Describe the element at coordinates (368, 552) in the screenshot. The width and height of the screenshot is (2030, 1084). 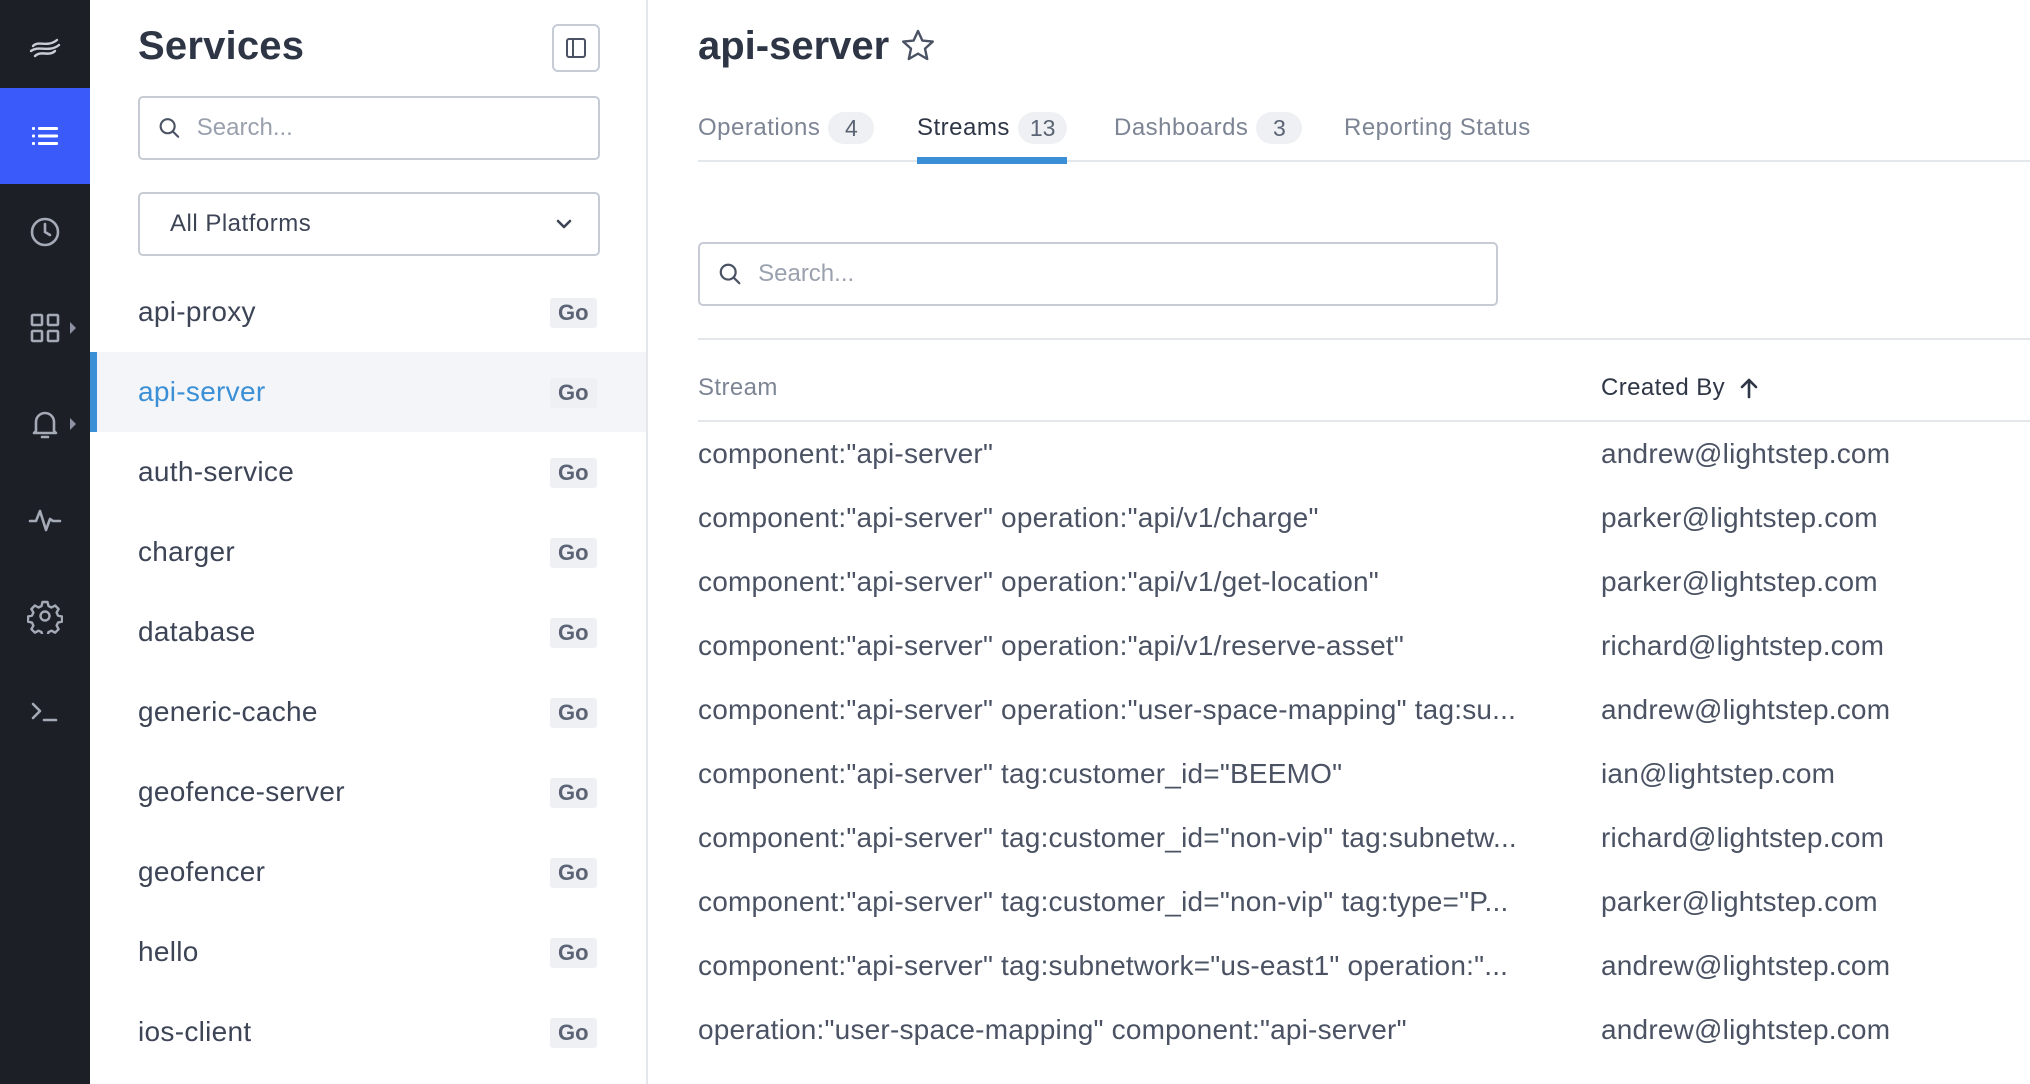
I see `service-item-charger: charger Go` at that location.